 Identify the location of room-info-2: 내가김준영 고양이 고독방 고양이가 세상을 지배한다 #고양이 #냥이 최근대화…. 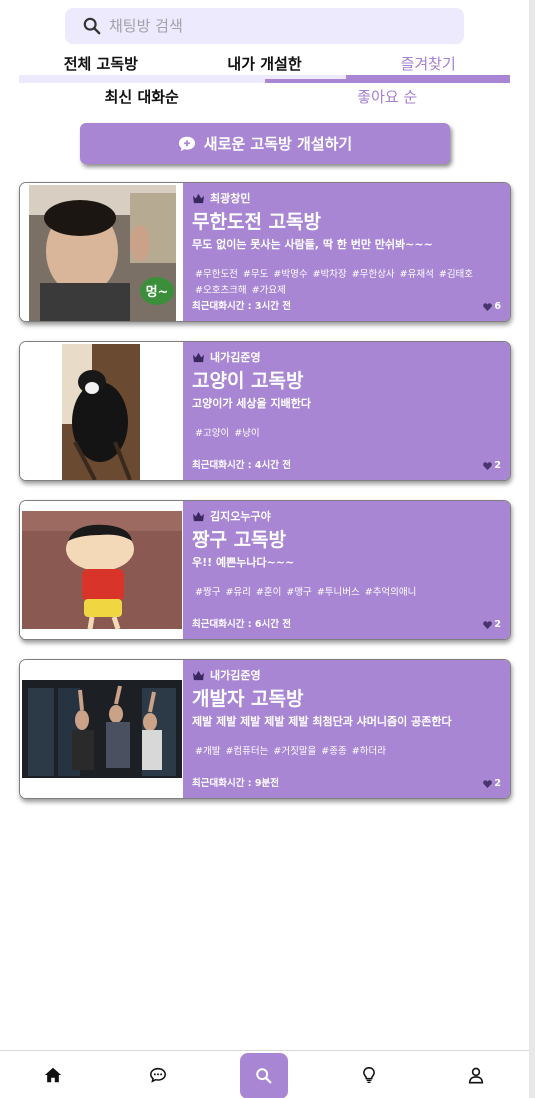
(346, 411).